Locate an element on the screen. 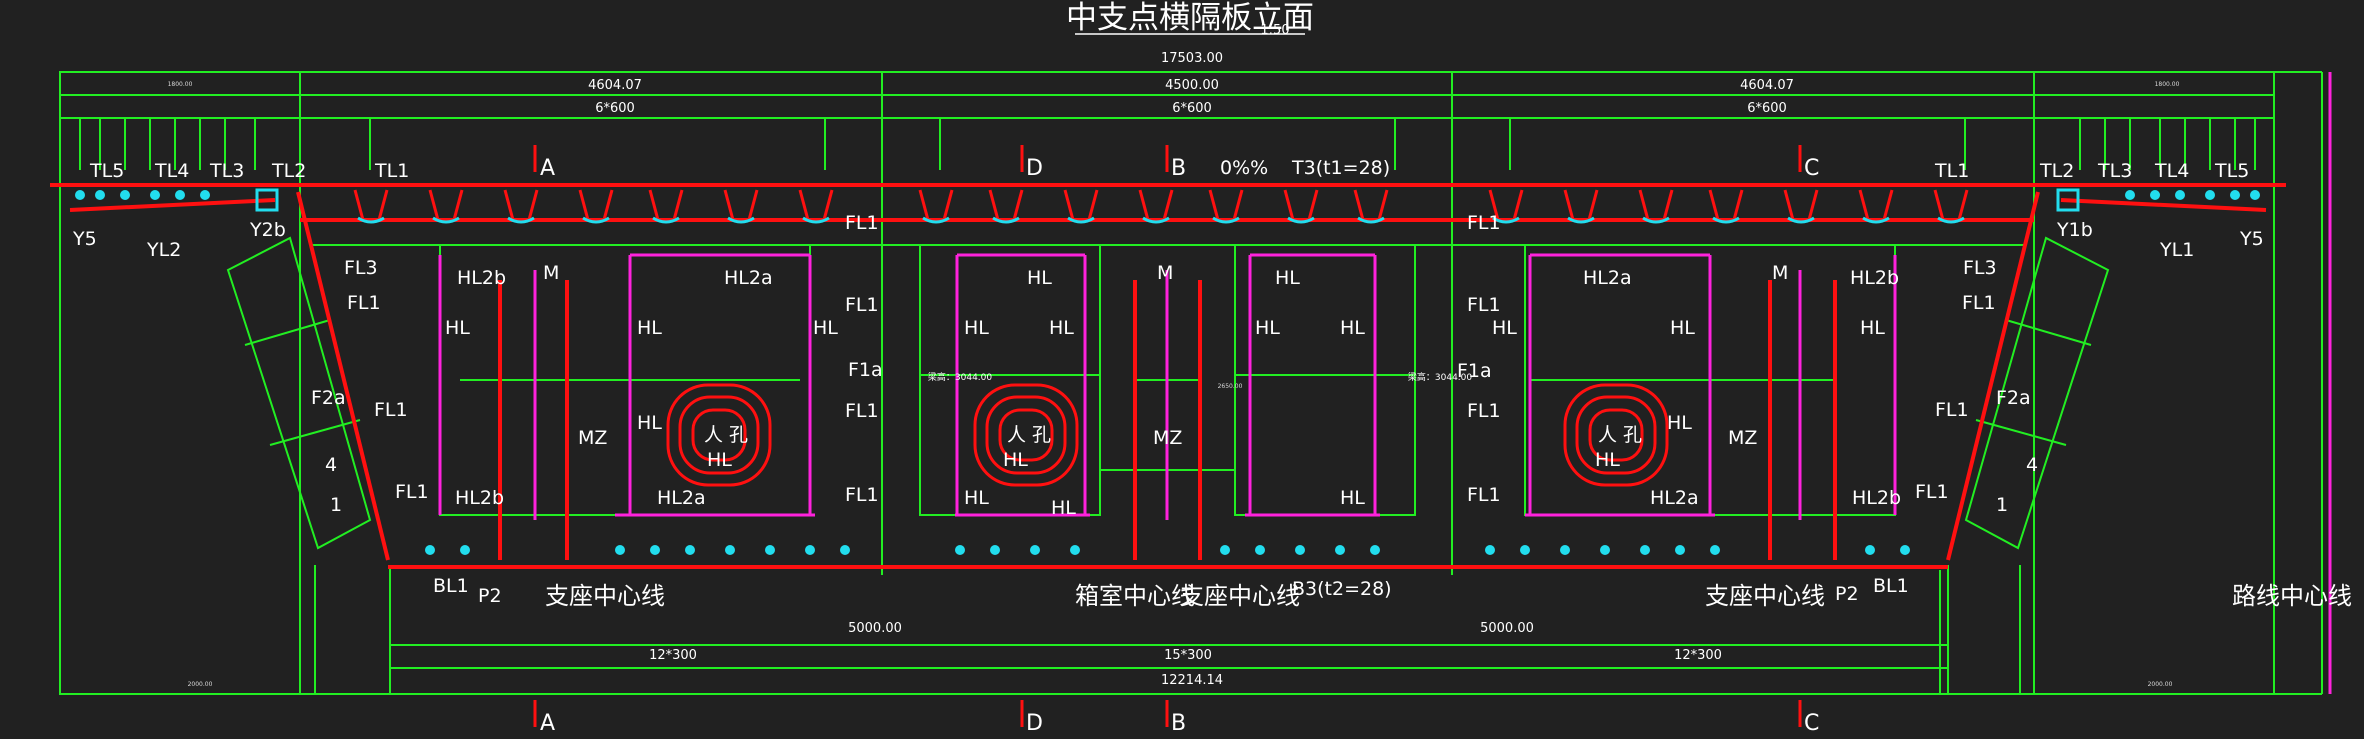 This screenshot has height=739, width=2364. label-fl1-right-1: FL1 is located at coordinates (1484, 223).